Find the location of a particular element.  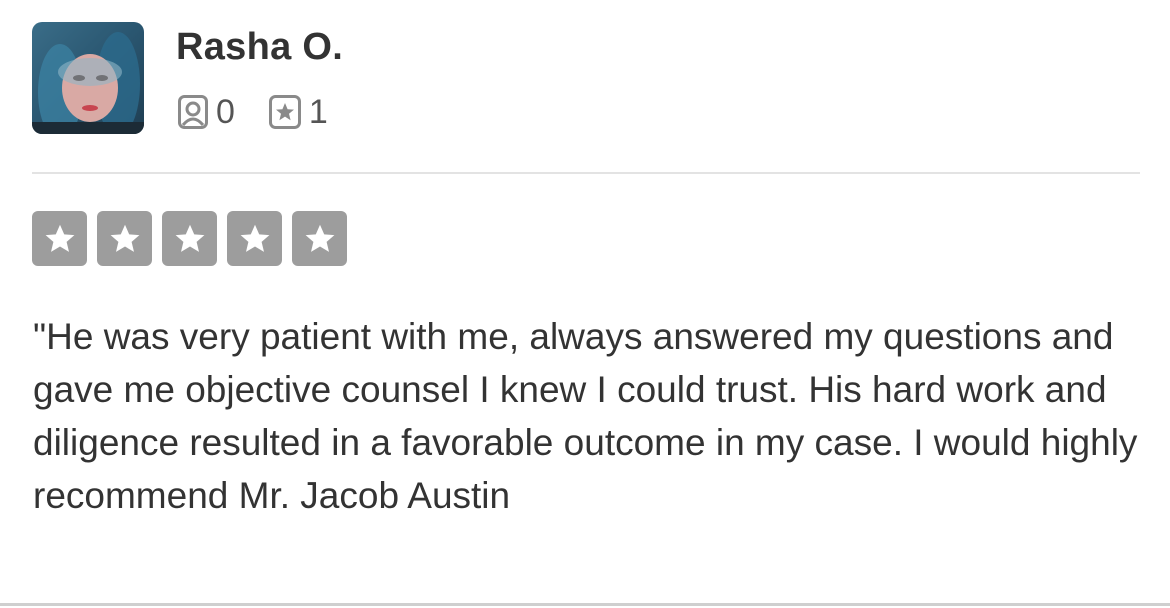

user-stats: 0 1 is located at coordinates (270, 112).